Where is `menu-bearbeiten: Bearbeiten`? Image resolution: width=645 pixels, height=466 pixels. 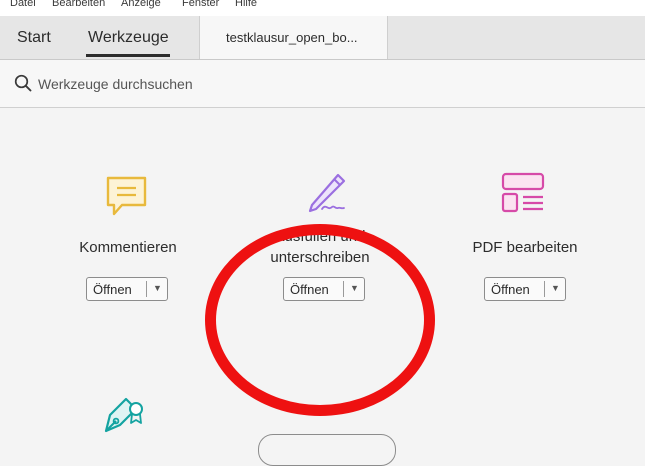 menu-bearbeiten: Bearbeiten is located at coordinates (78, 4).